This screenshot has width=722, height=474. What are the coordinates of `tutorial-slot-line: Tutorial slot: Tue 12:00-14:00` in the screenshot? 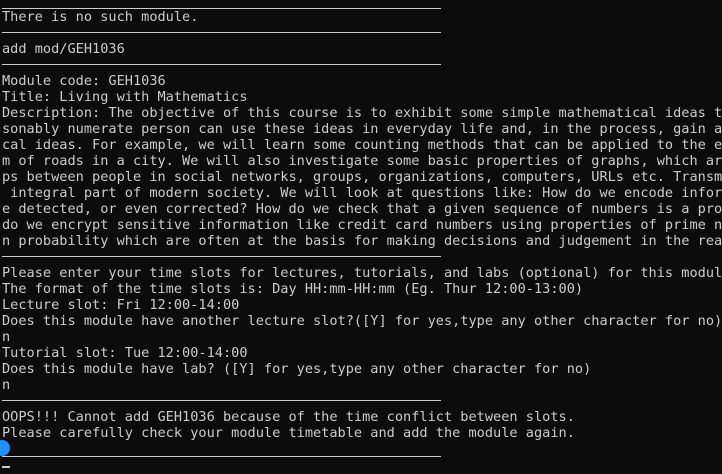 It's located at (125, 353).